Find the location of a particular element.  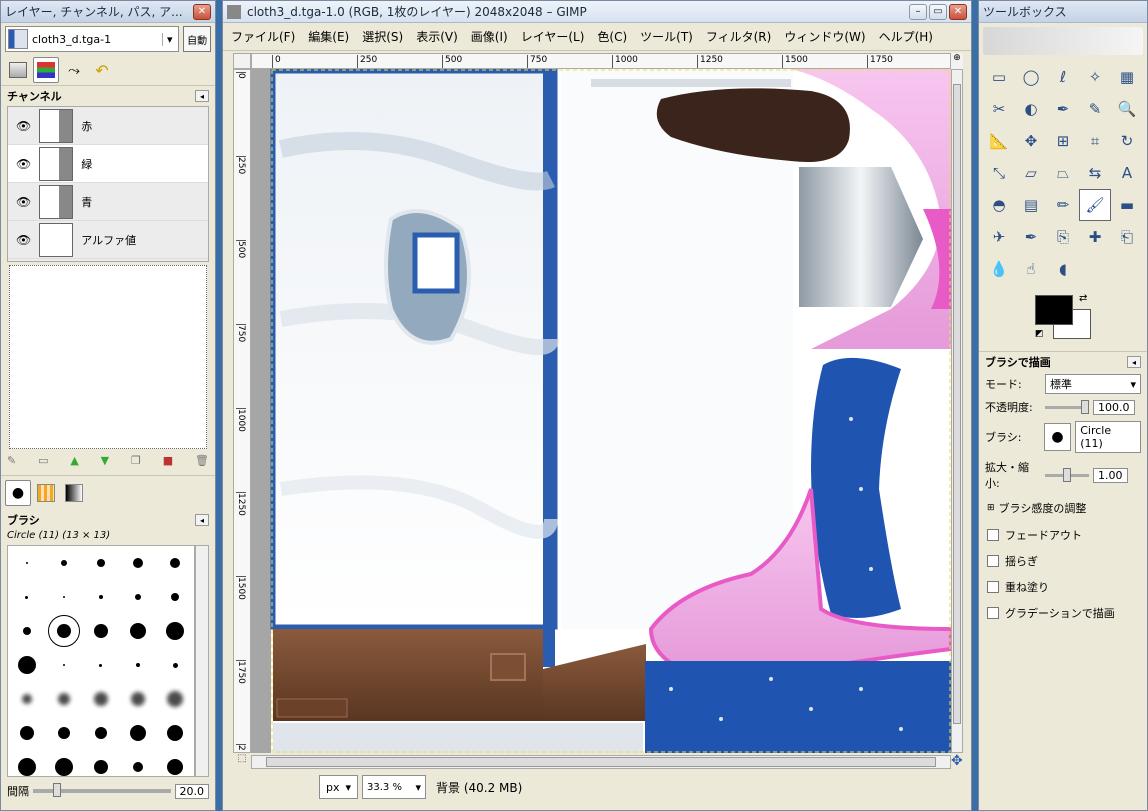

navigate-move-icon: ✥ is located at coordinates (957, 762).